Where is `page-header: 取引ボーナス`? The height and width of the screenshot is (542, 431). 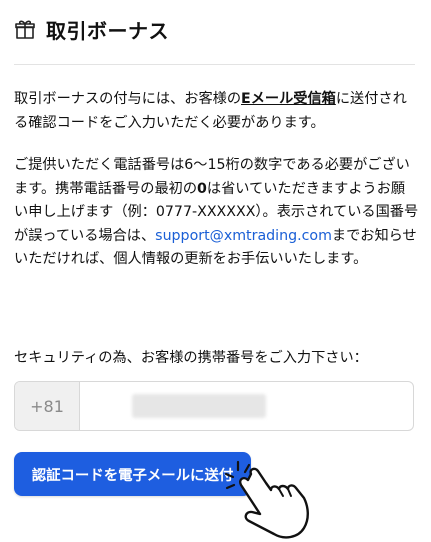
page-header: 取引ボーナス is located at coordinates (91, 29).